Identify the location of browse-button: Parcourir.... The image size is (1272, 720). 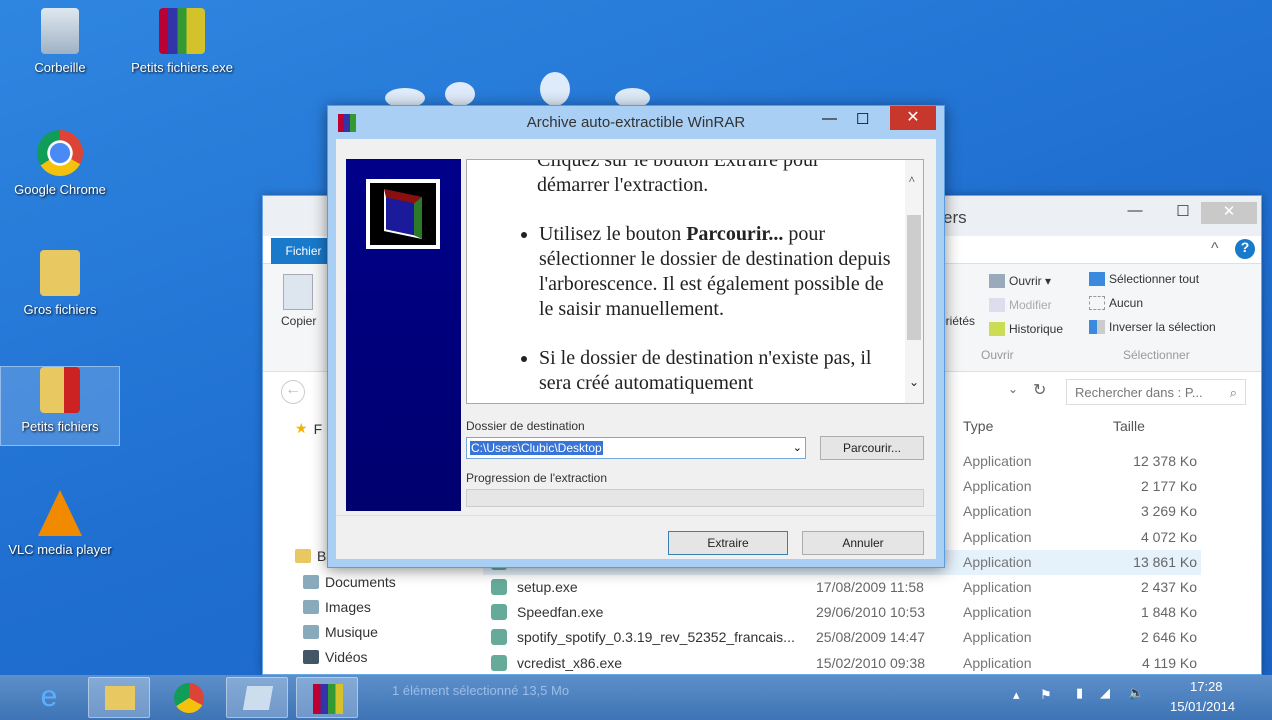
(872, 448).